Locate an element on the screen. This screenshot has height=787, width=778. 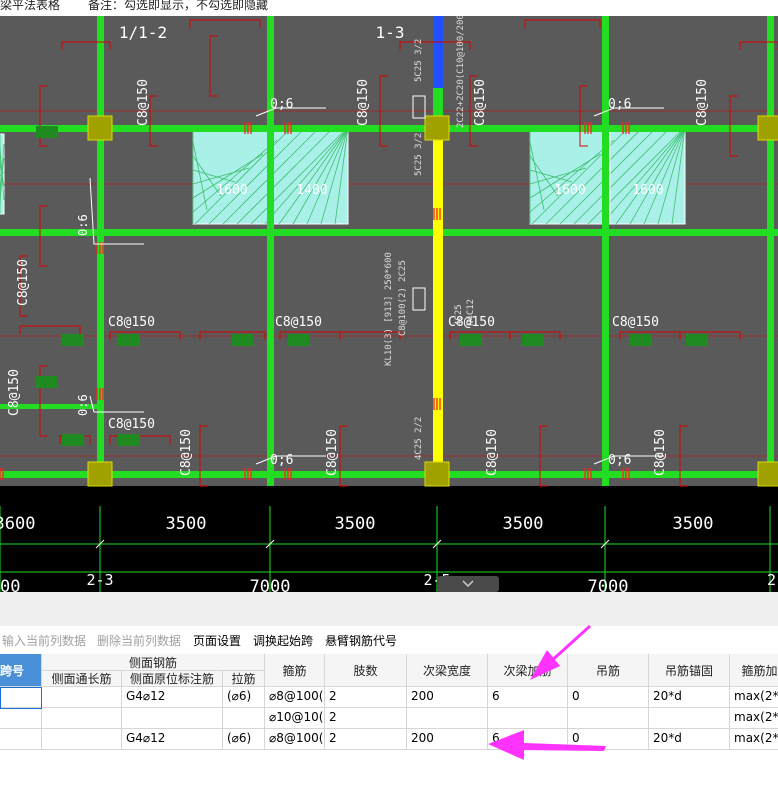
header-hanger-anchor: 吊筋锚固 is located at coordinates (689, 670).